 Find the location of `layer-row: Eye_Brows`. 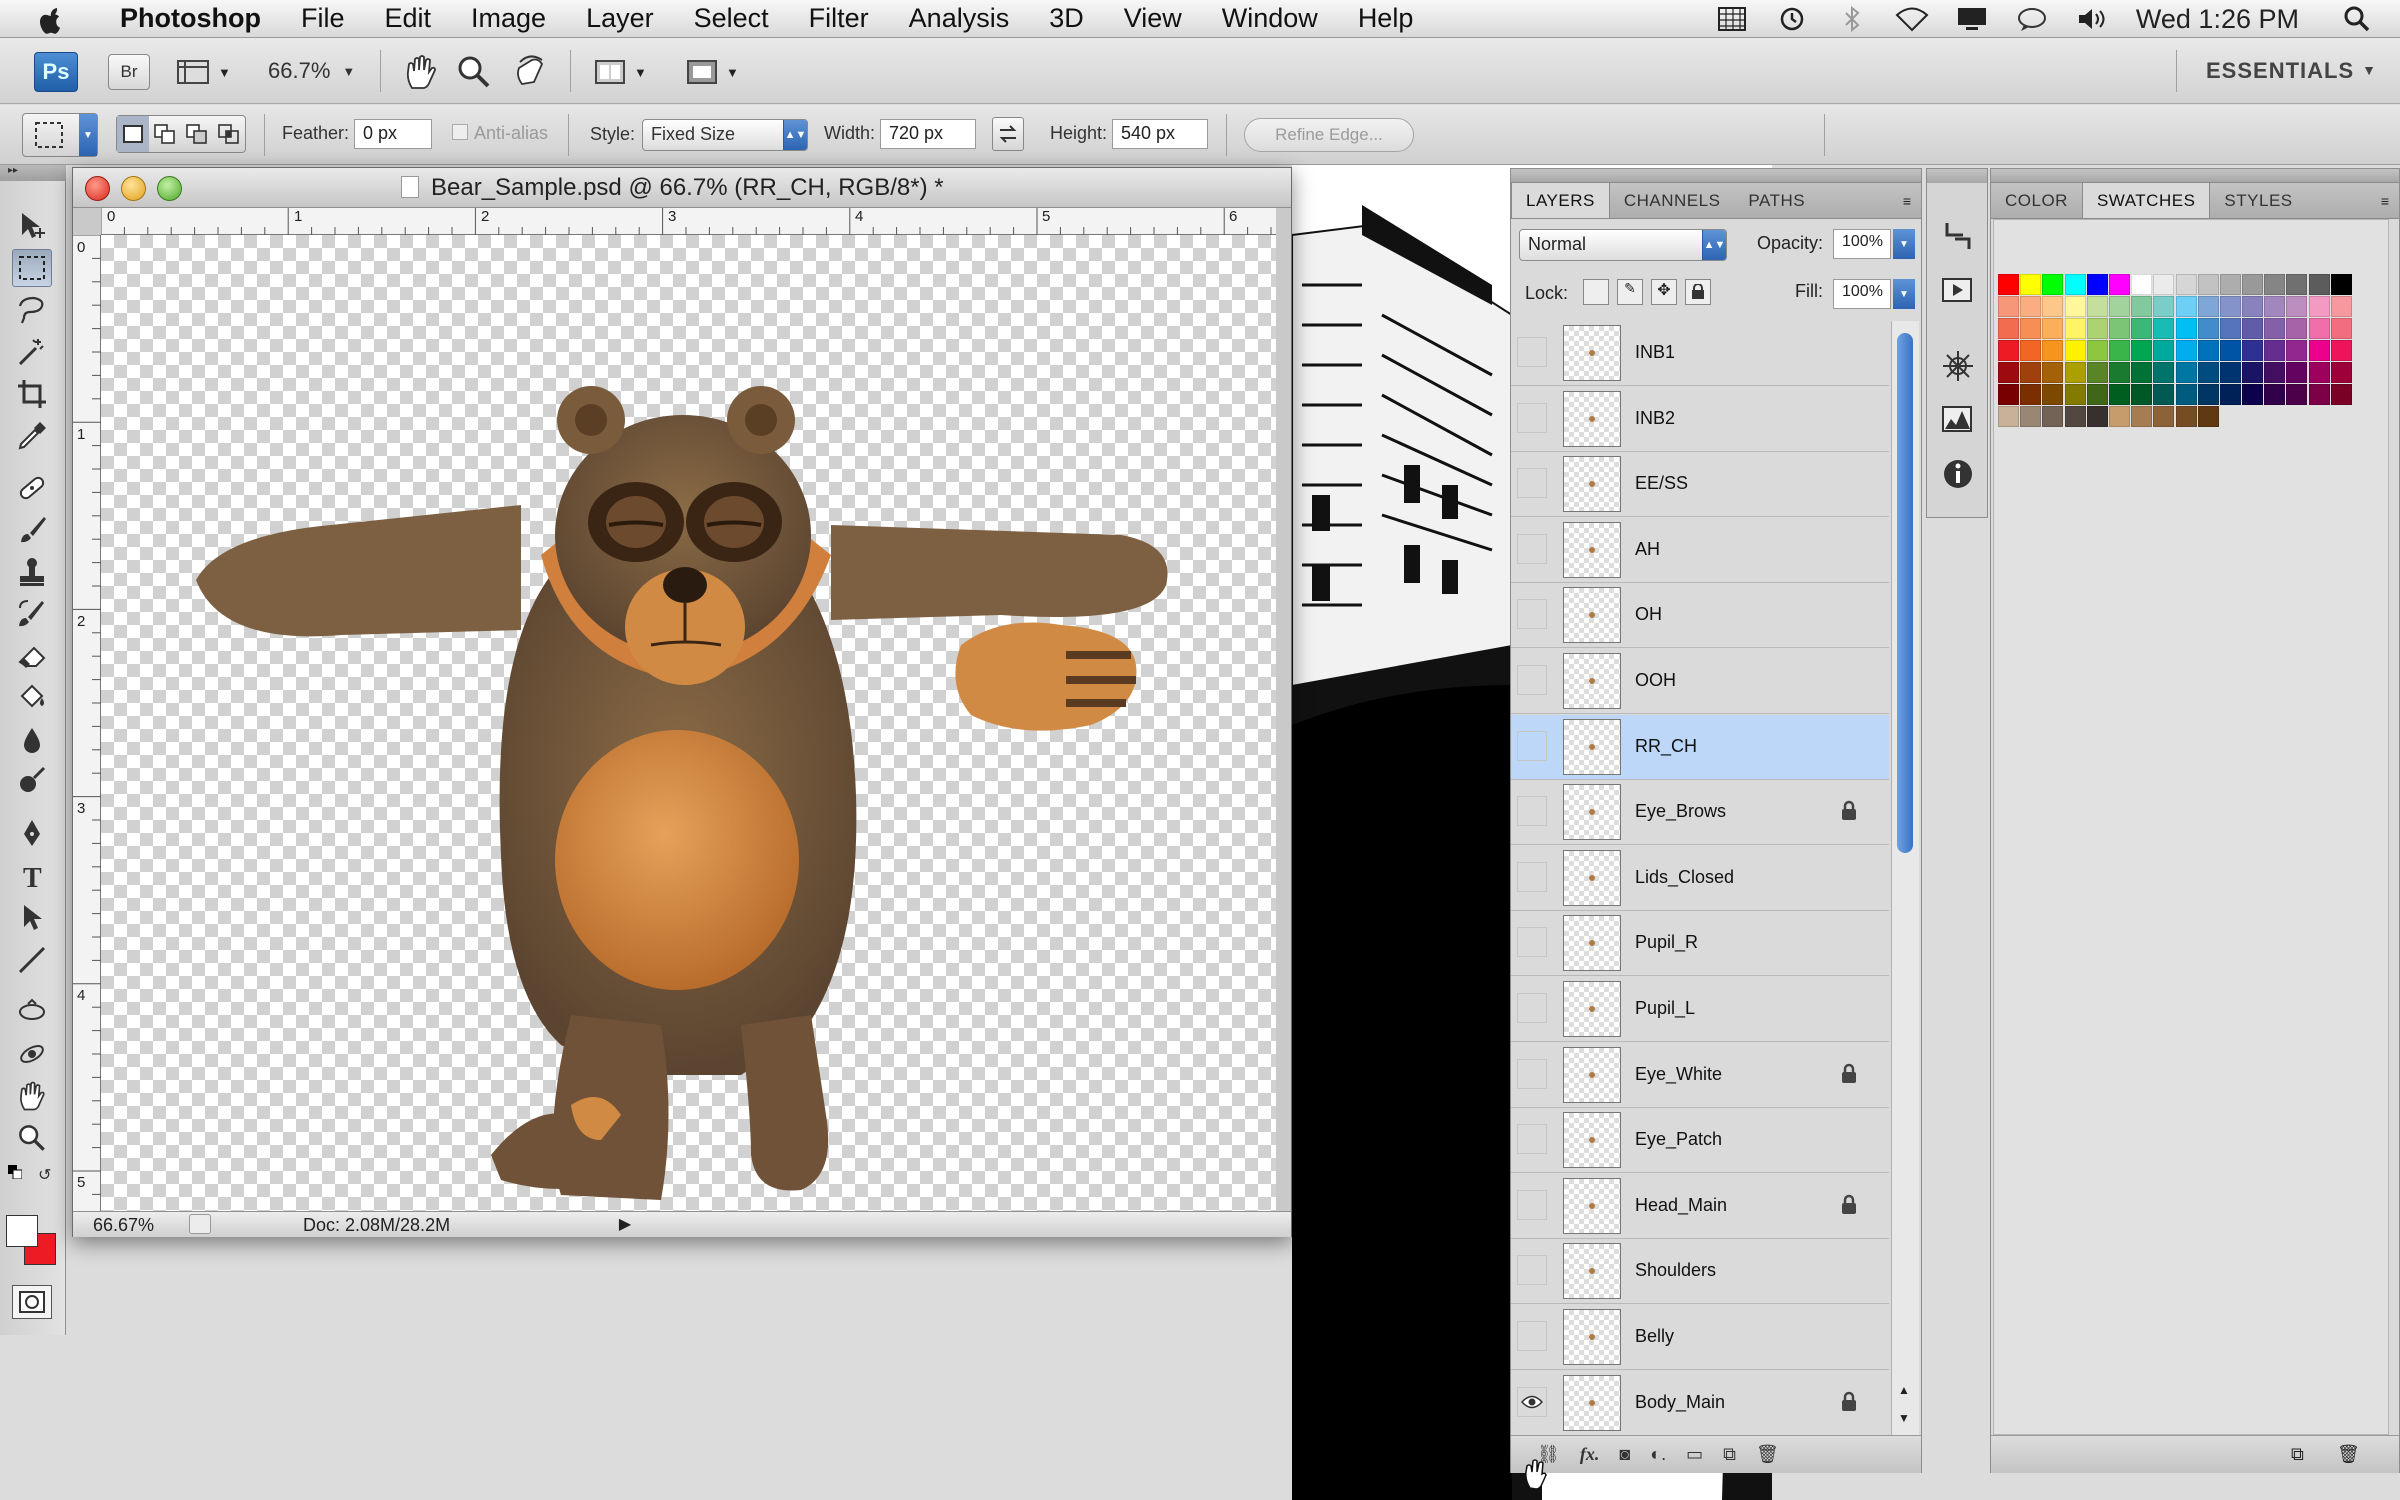

layer-row: Eye_Brows is located at coordinates (1700, 813).